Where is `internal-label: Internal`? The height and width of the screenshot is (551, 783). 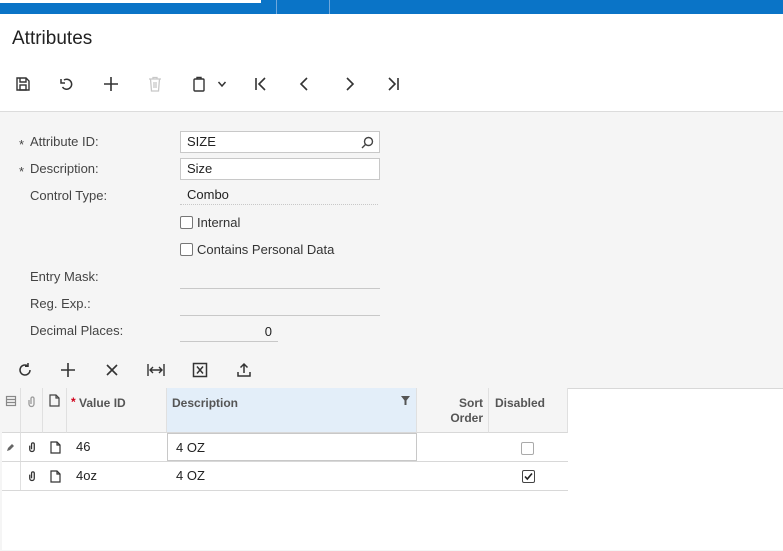
internal-label: Internal is located at coordinates (219, 222).